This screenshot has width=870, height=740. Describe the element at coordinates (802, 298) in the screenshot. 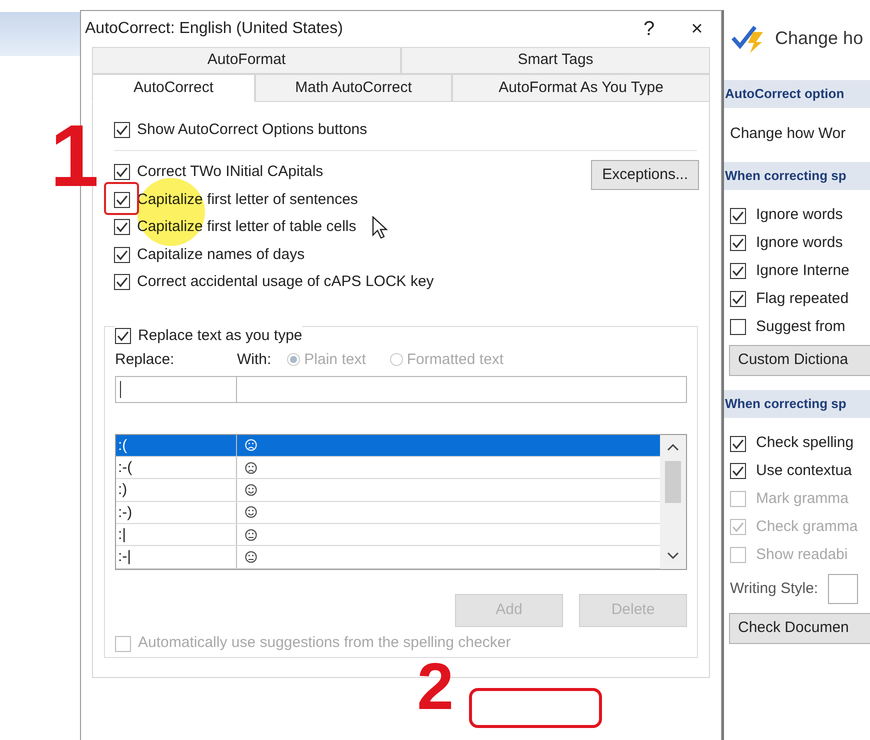

I see `checkbox-label: Flag repeated` at that location.